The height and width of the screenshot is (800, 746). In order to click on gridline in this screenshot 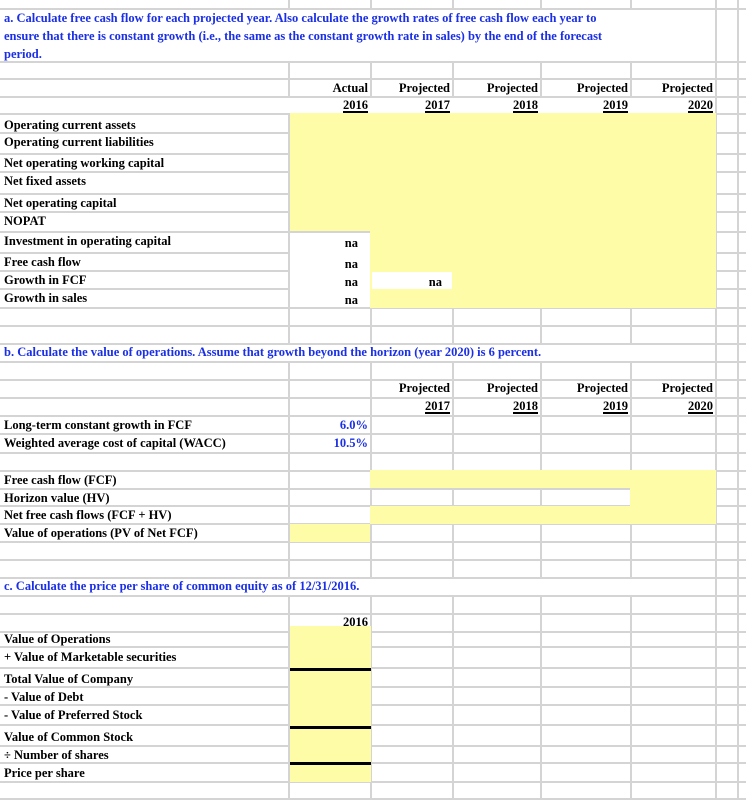, I will do `click(738, 400)`.